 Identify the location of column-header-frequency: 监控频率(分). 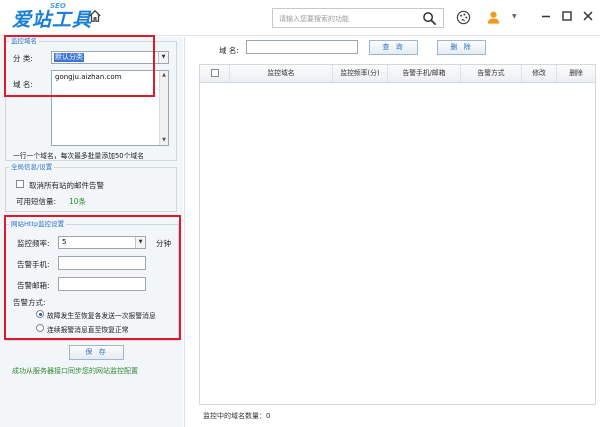
(360, 73).